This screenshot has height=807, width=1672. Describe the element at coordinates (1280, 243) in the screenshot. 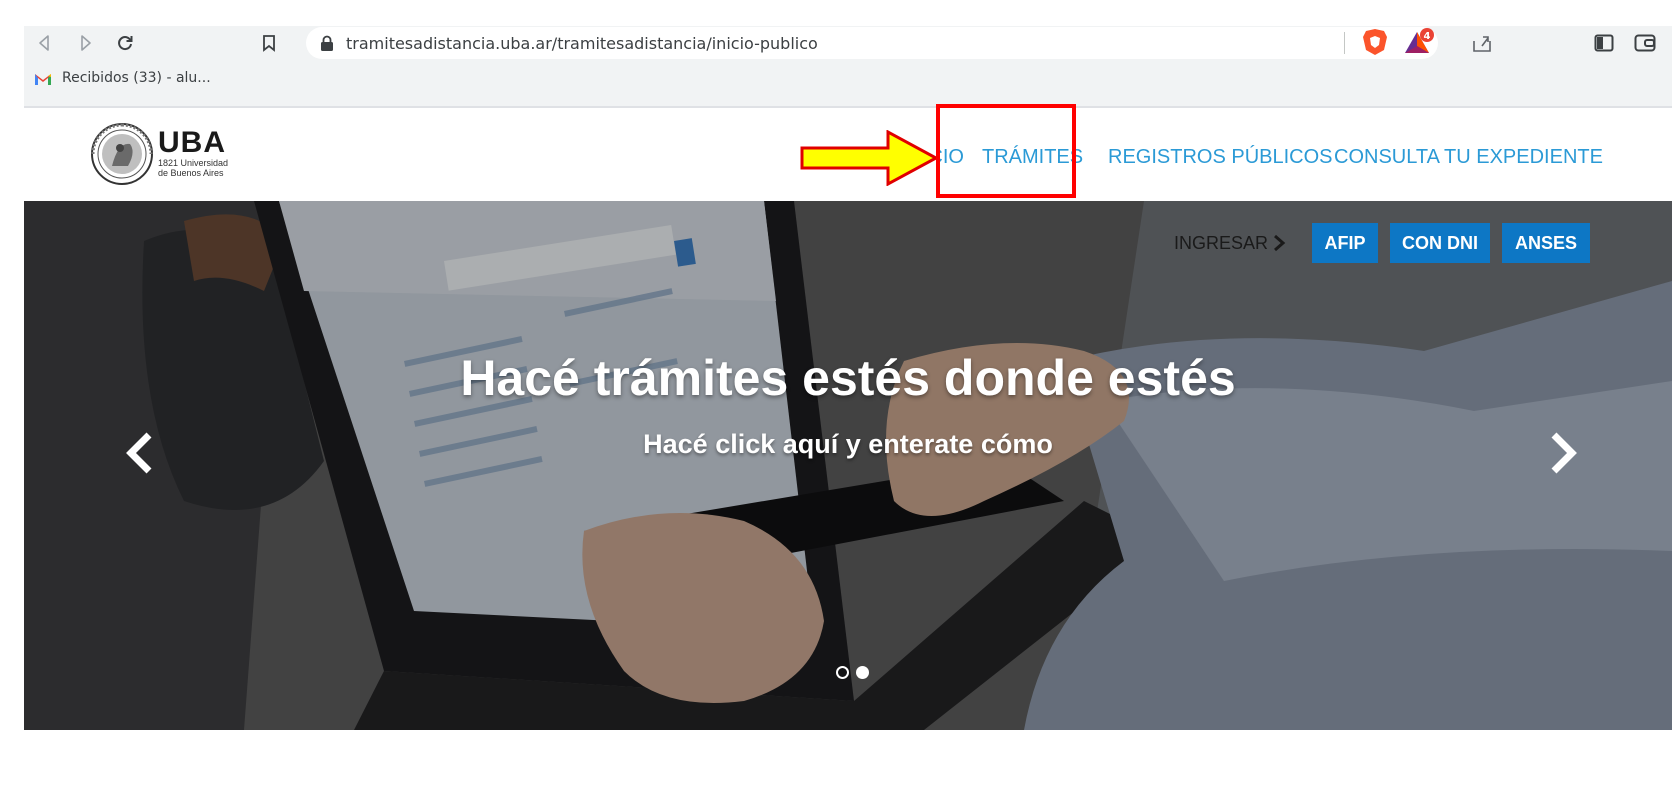

I see `chevron-right-small-icon` at that location.